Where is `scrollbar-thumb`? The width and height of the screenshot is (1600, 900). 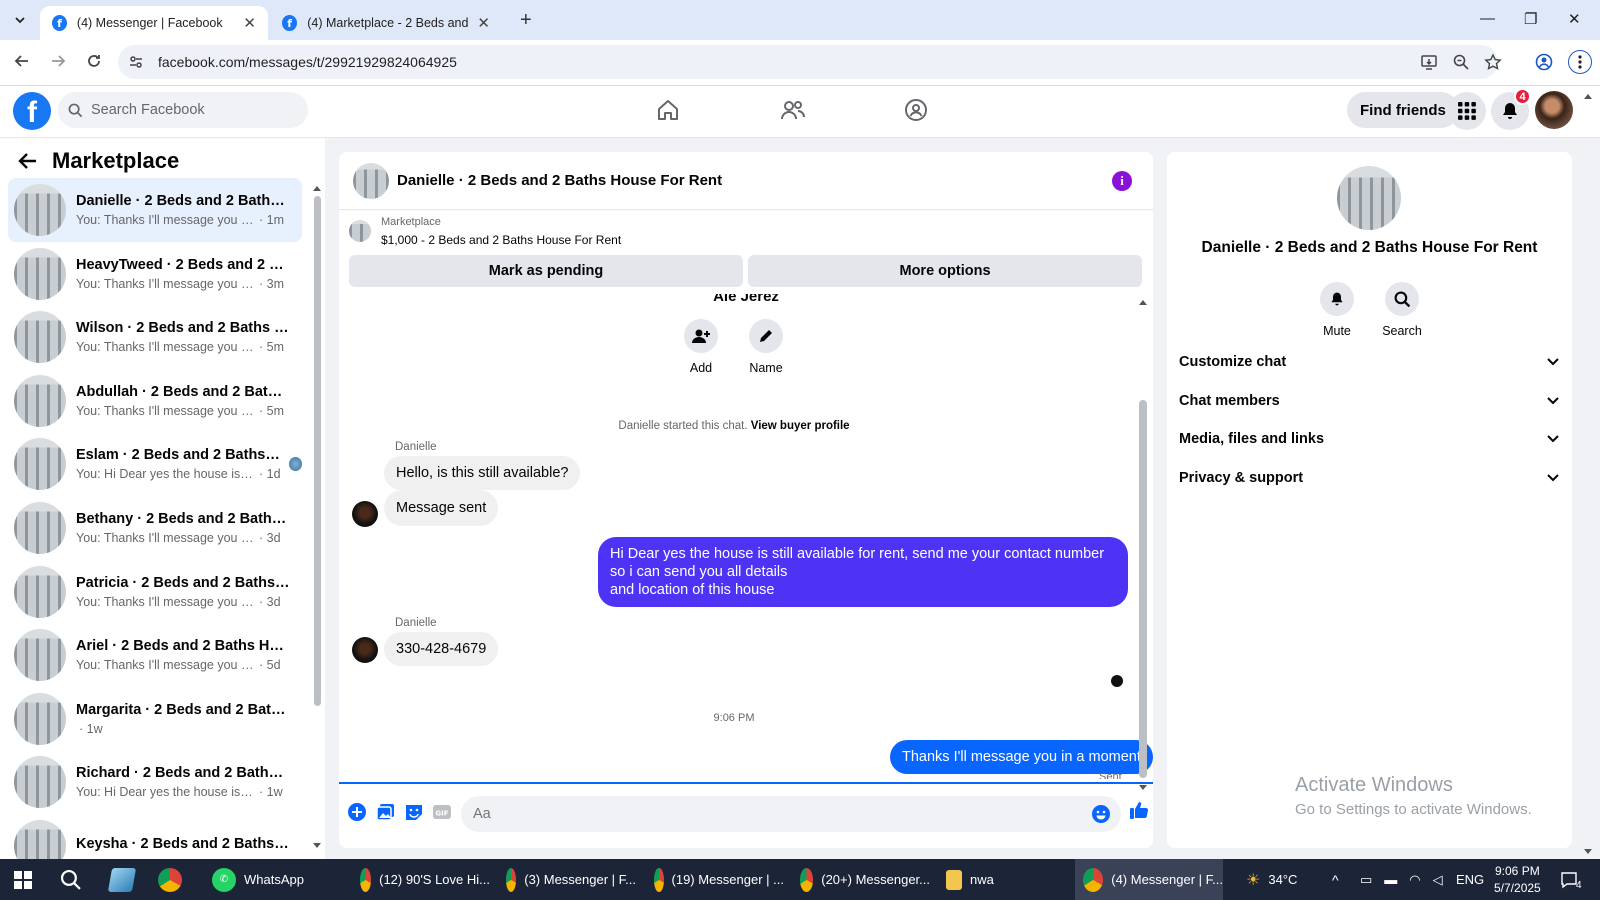 scrollbar-thumb is located at coordinates (317, 451).